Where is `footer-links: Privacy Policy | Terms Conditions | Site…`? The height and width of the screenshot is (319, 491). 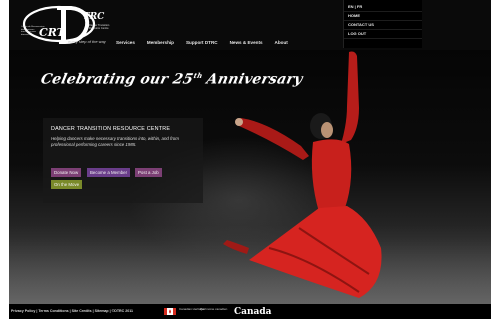
footer-links: Privacy Policy | Terms Conditions | Site… is located at coordinates (72, 311).